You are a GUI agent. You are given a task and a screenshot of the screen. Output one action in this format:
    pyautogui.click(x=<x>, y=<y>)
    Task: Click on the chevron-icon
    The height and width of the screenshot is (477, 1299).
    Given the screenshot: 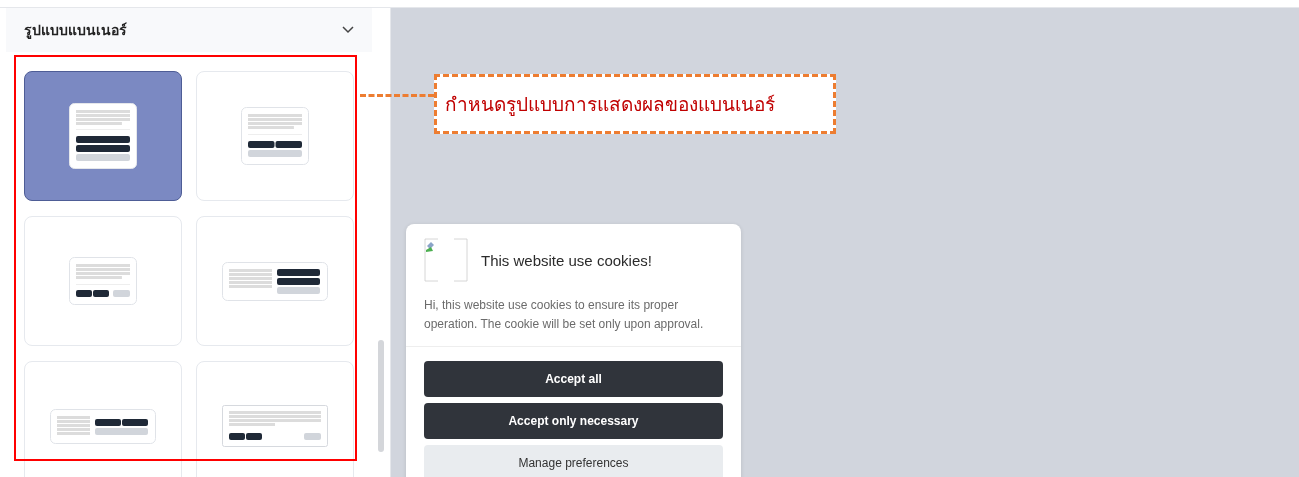 What is the action you would take?
    pyautogui.click(x=348, y=30)
    